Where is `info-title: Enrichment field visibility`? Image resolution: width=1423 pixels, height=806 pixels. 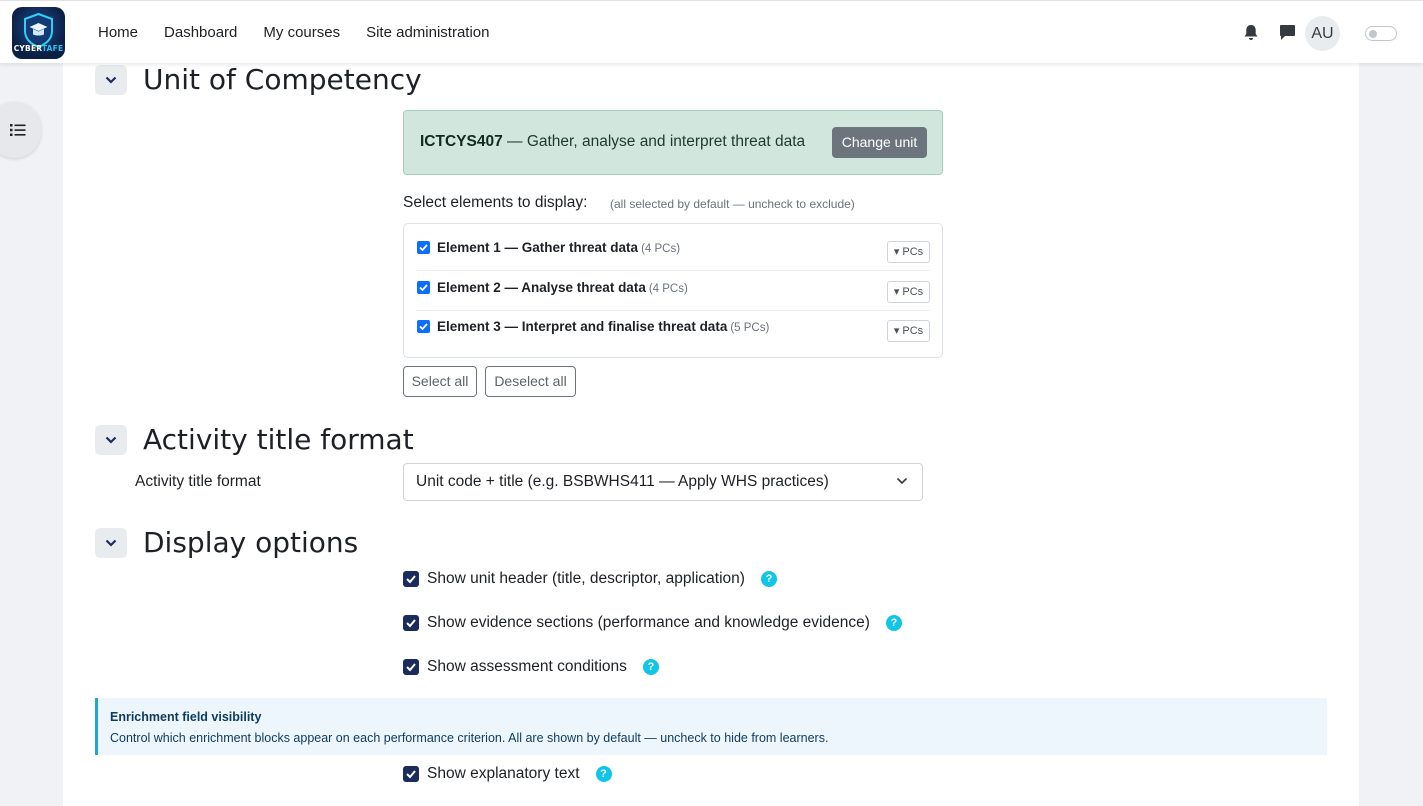
info-title: Enrichment field visibility is located at coordinates (186, 717).